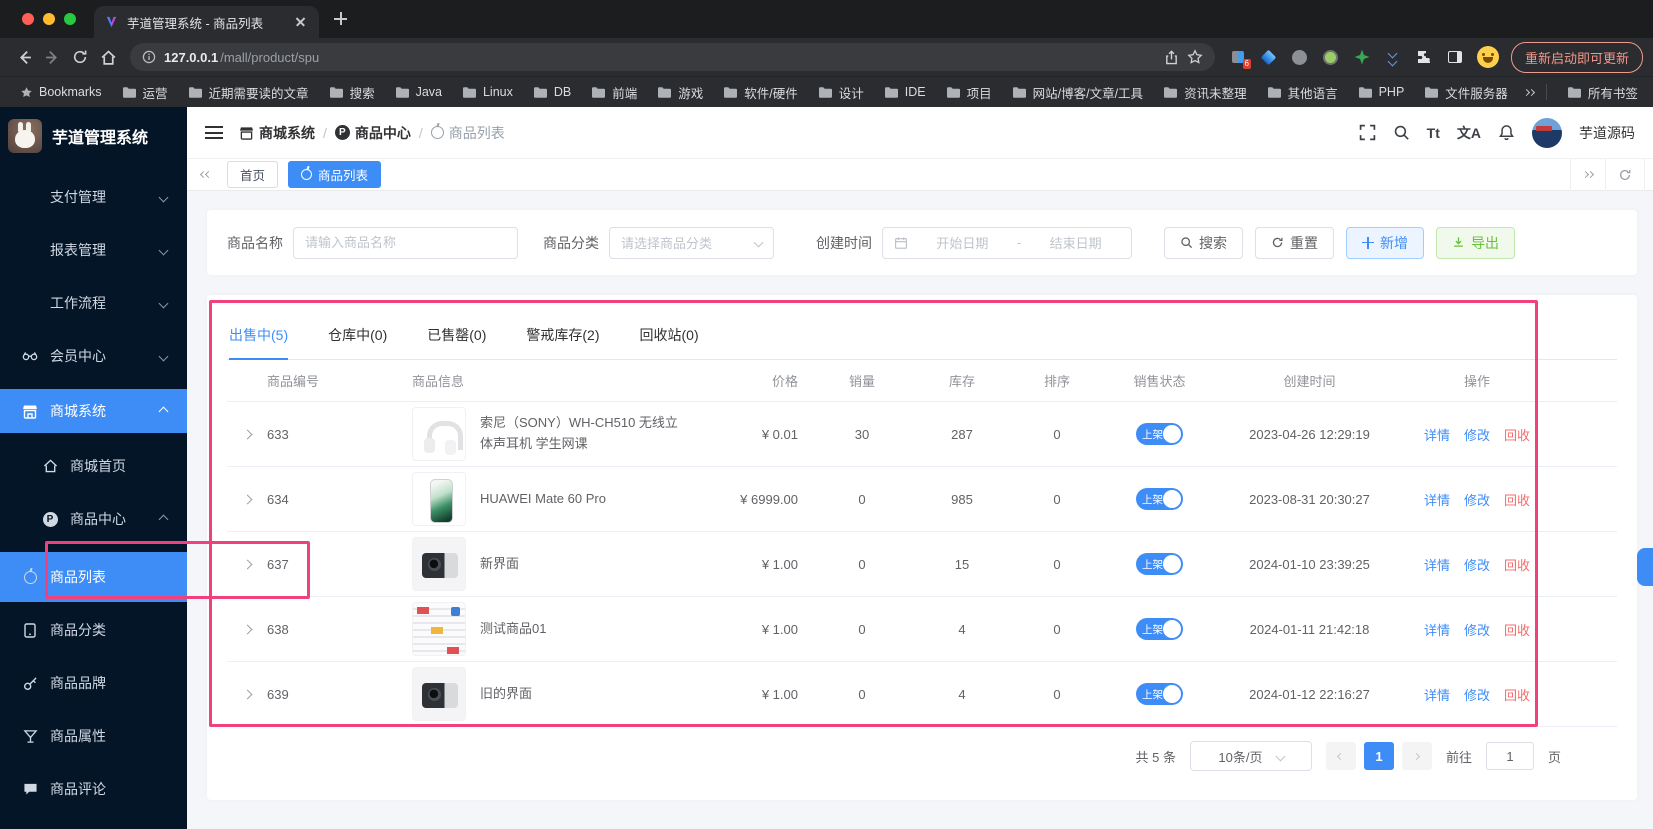  What do you see at coordinates (253, 174) in the screenshot?
I see `tag-home: 首页` at bounding box center [253, 174].